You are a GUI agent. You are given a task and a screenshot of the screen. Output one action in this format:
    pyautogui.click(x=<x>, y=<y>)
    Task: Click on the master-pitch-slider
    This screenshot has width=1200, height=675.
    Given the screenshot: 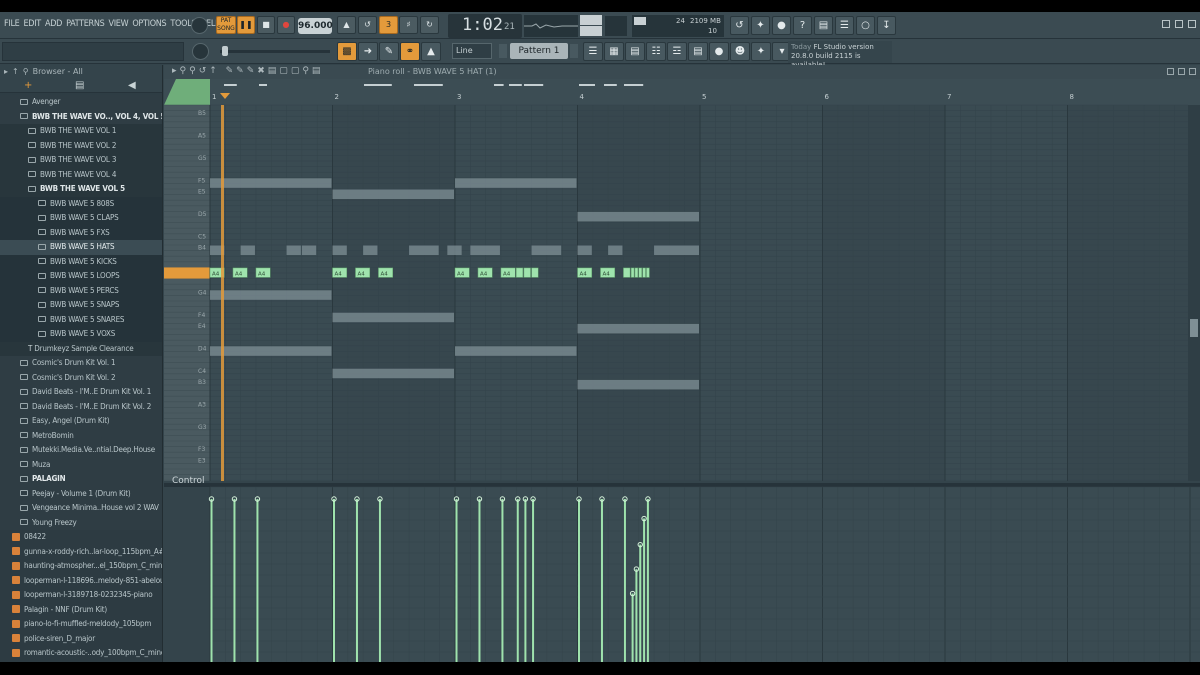 What is the action you would take?
    pyautogui.click(x=275, y=51)
    